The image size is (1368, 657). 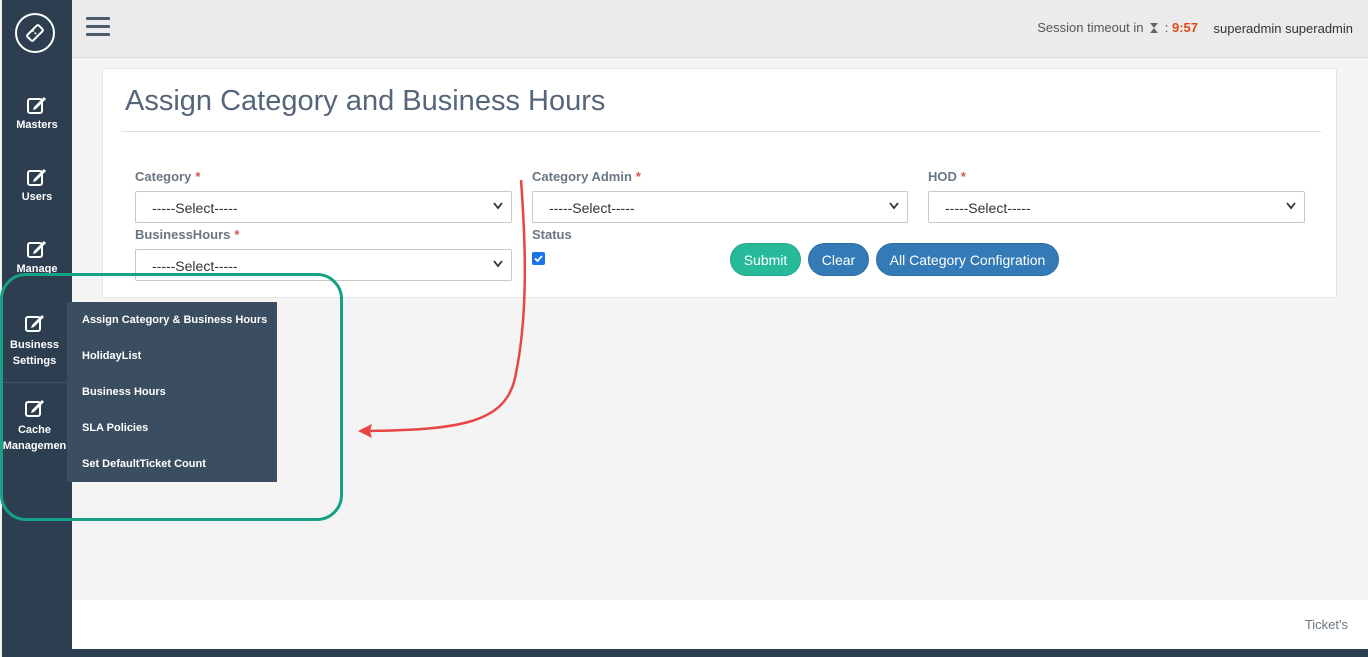 I want to click on user-name: superadmin superadmin, so click(x=1283, y=28).